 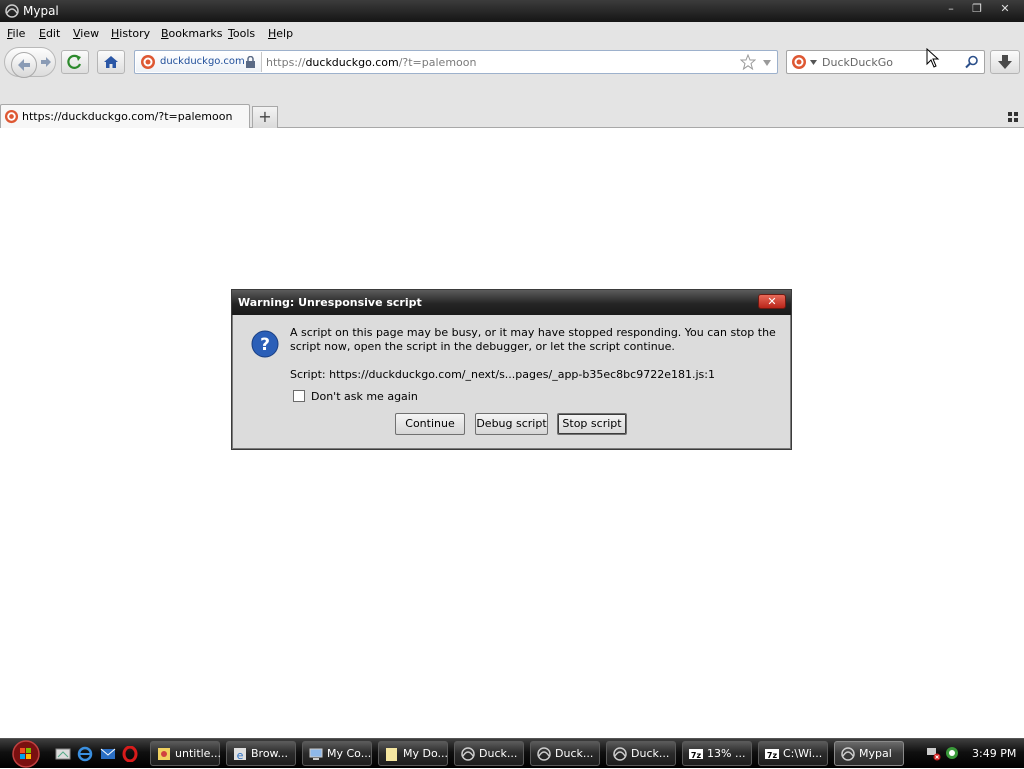 I want to click on reload-icon, so click(x=74, y=61).